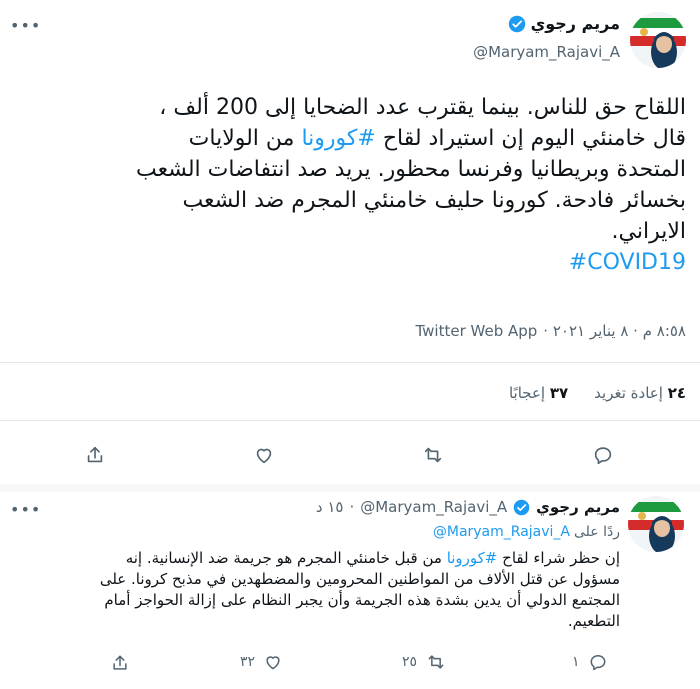 The height and width of the screenshot is (689, 700). Describe the element at coordinates (575, 23) in the screenshot. I see `author-name: مريم رجوي` at that location.